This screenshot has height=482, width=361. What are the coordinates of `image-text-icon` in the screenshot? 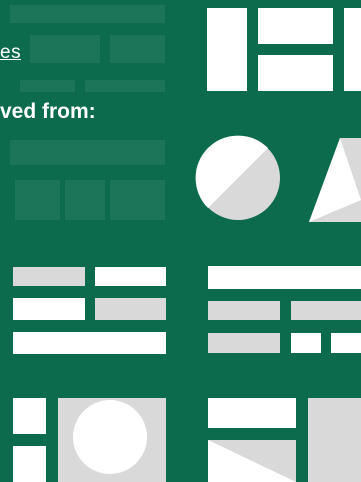 It's located at (284, 440).